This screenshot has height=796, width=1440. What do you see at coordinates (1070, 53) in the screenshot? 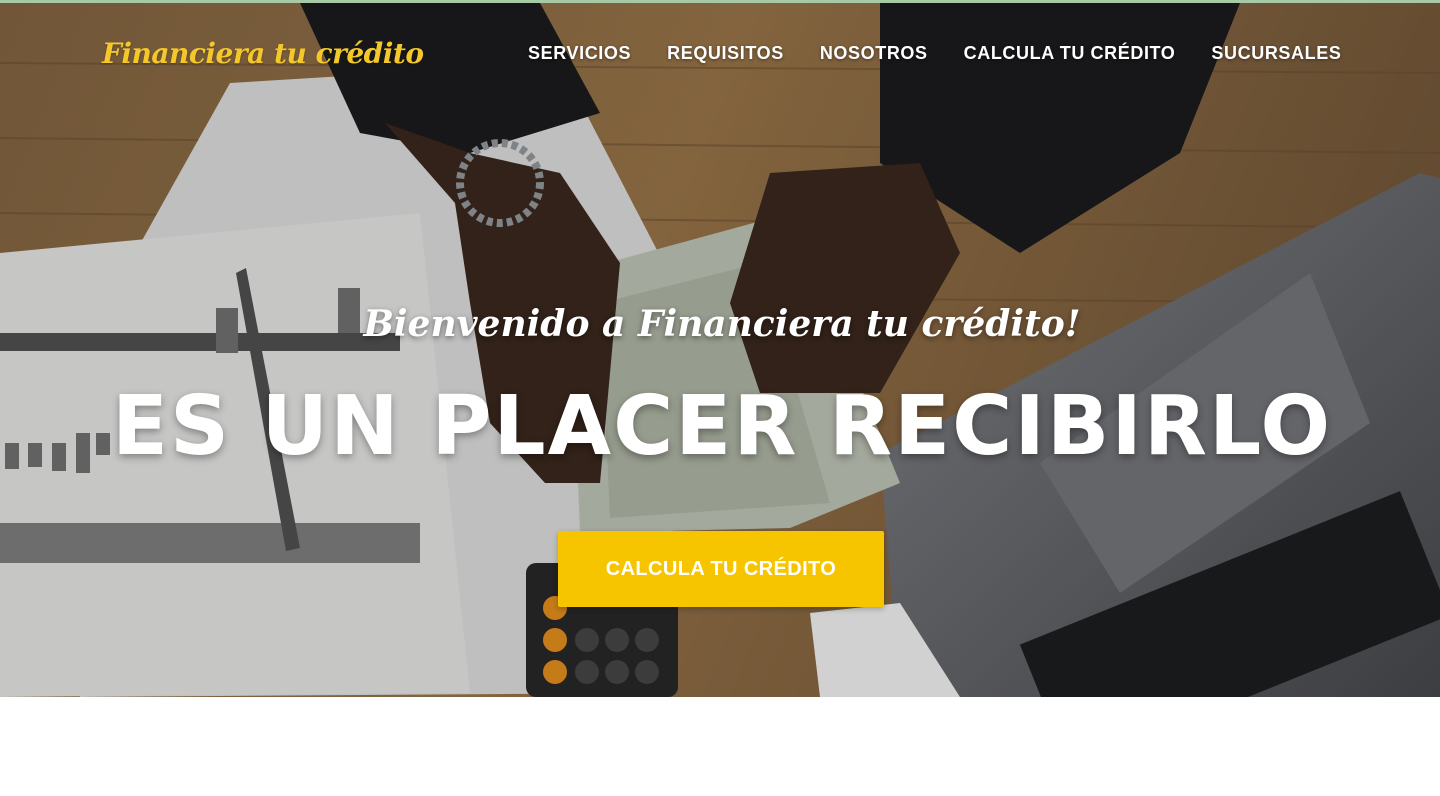
I see `nav-link-calcula-tu-credito: CALCULA TU CRÉDITO` at bounding box center [1070, 53].